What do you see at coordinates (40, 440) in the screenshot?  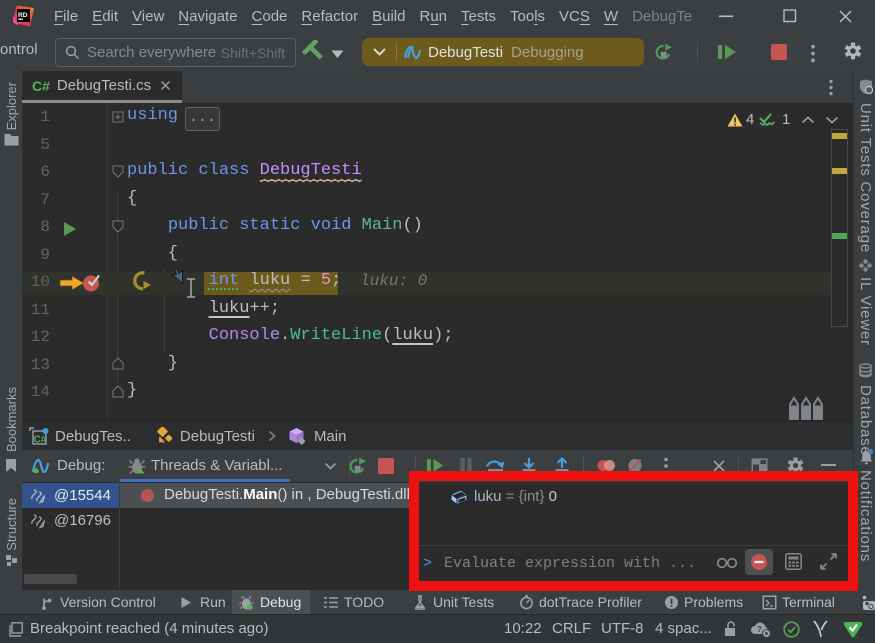 I see `svg-text: C#` at bounding box center [40, 440].